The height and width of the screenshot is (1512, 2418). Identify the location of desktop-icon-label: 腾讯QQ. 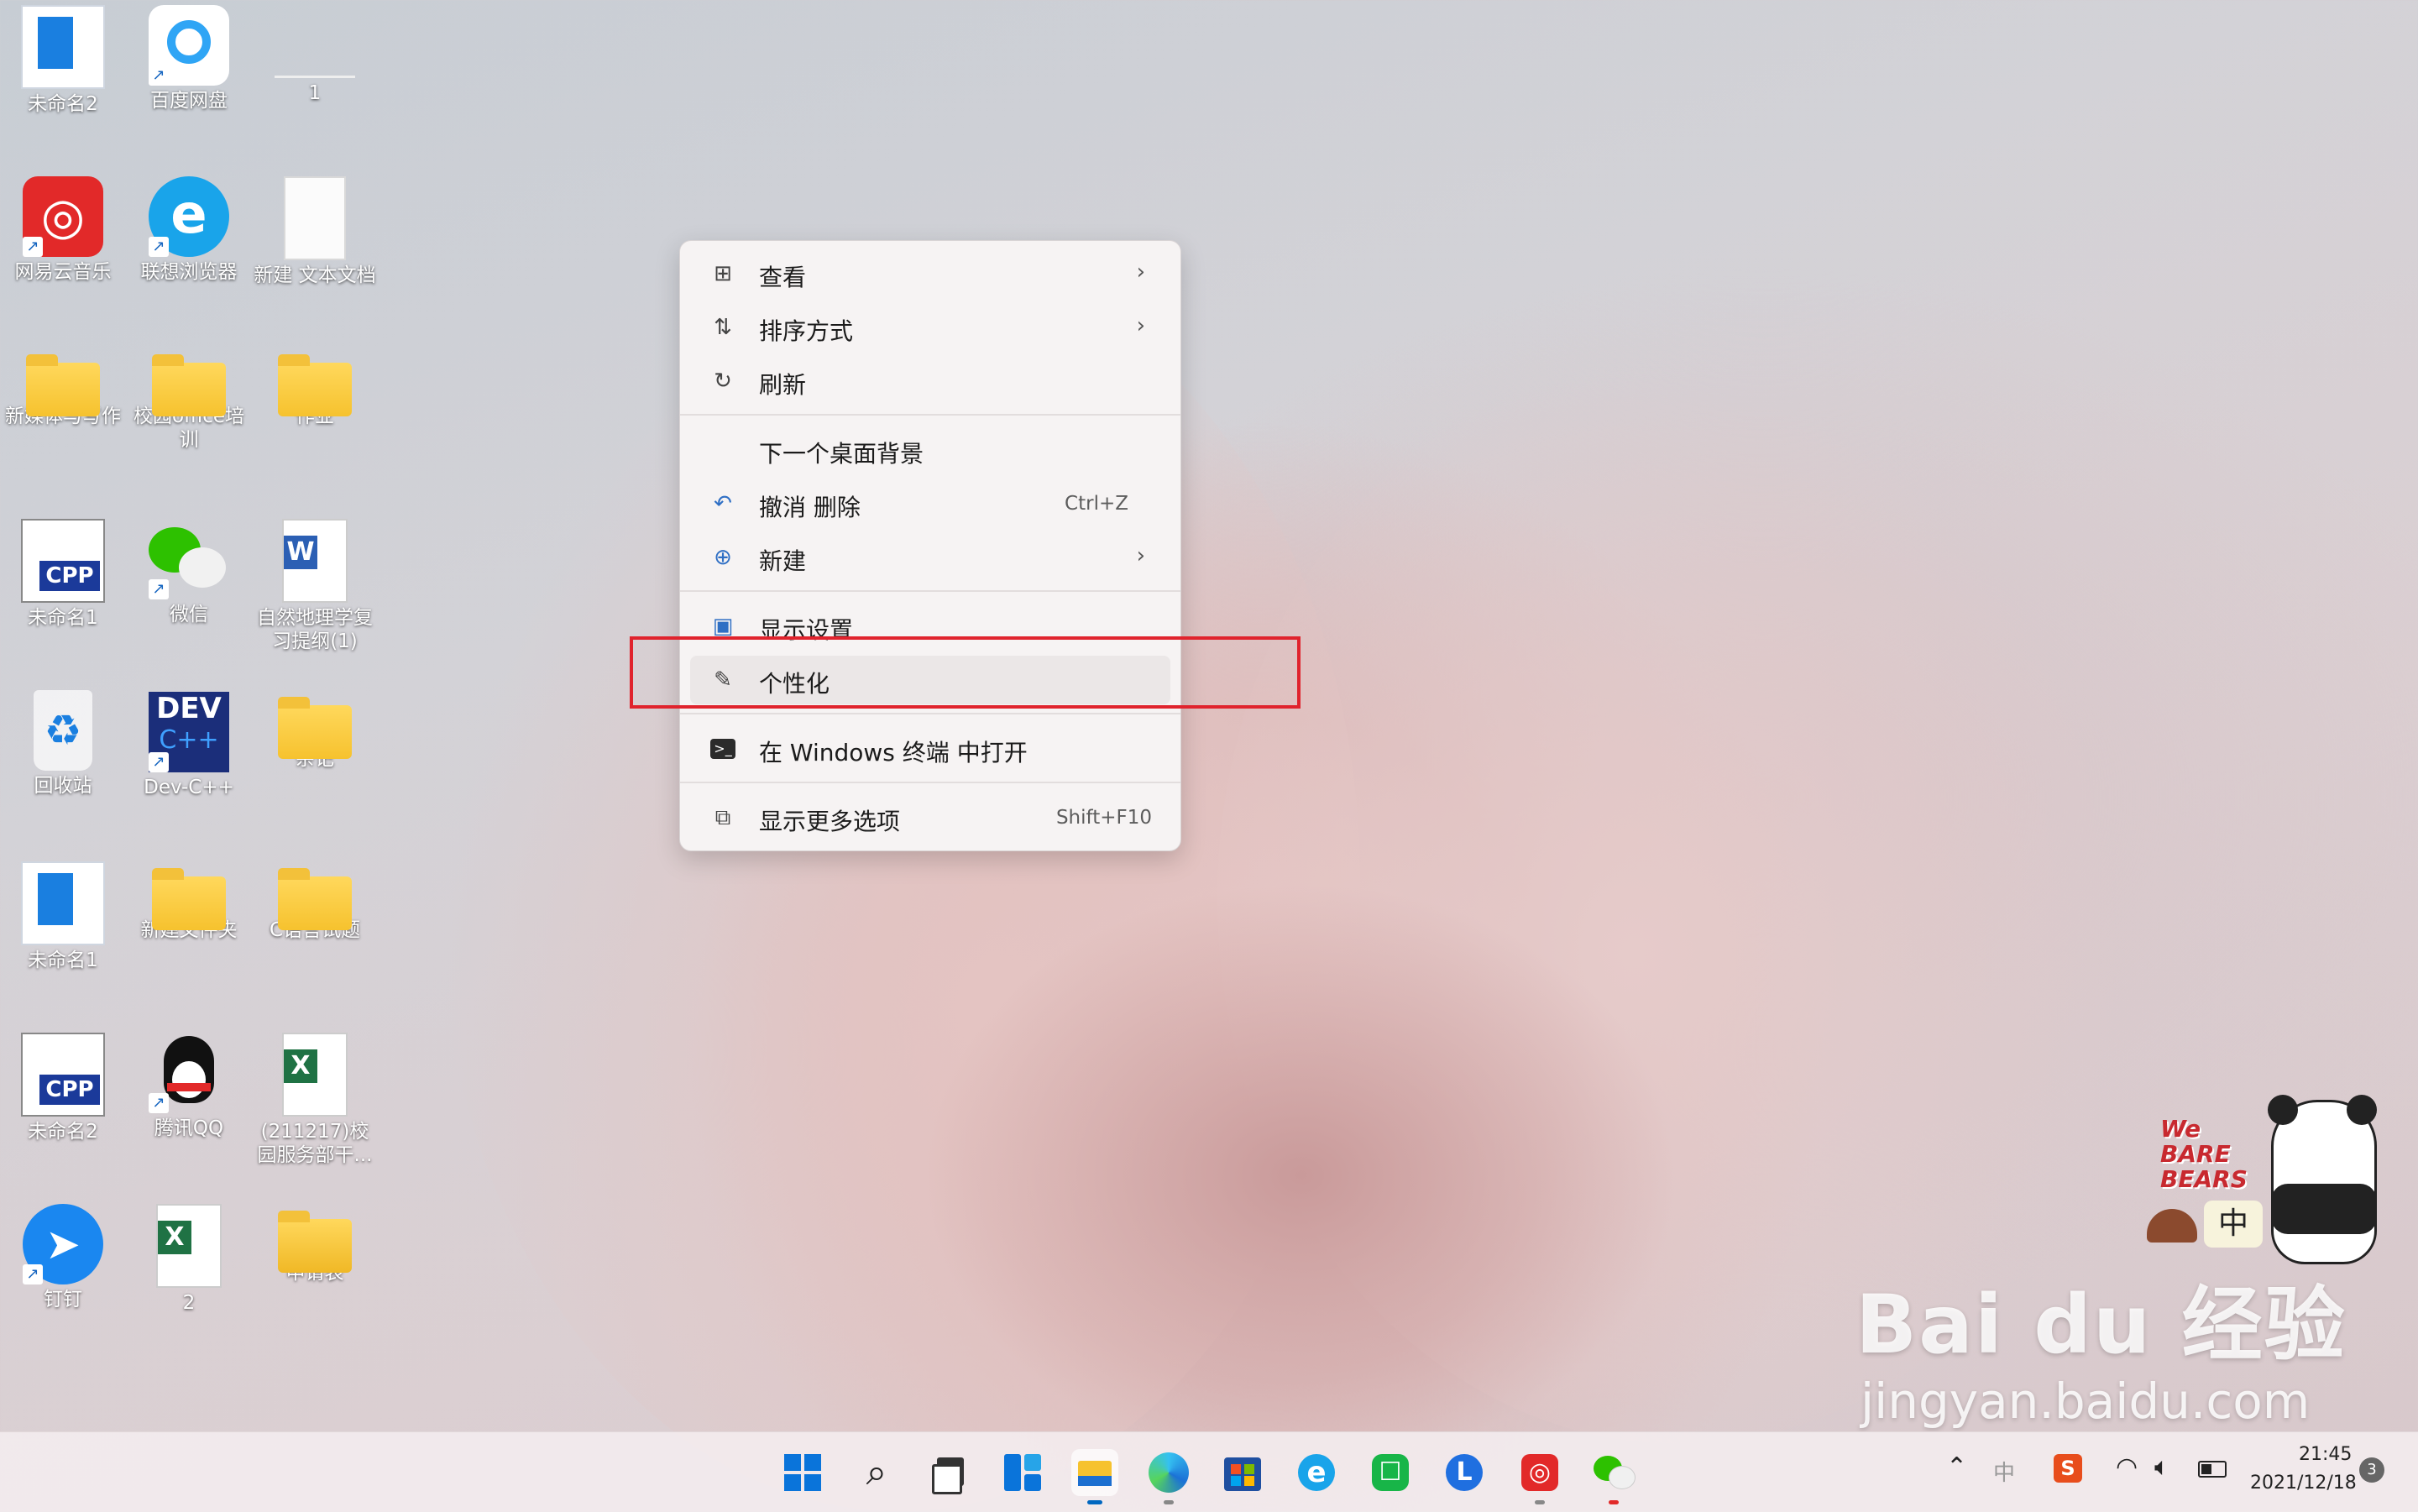
(189, 1128).